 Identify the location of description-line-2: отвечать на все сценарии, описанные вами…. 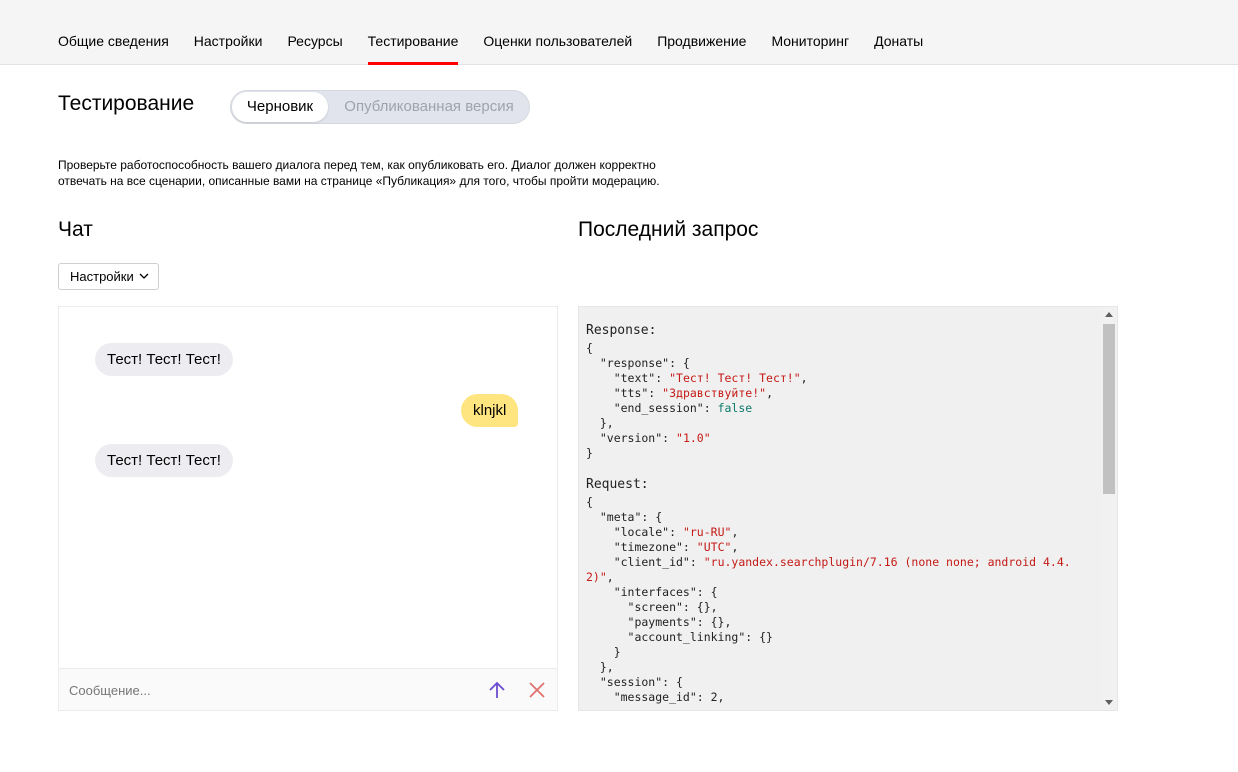
(359, 181).